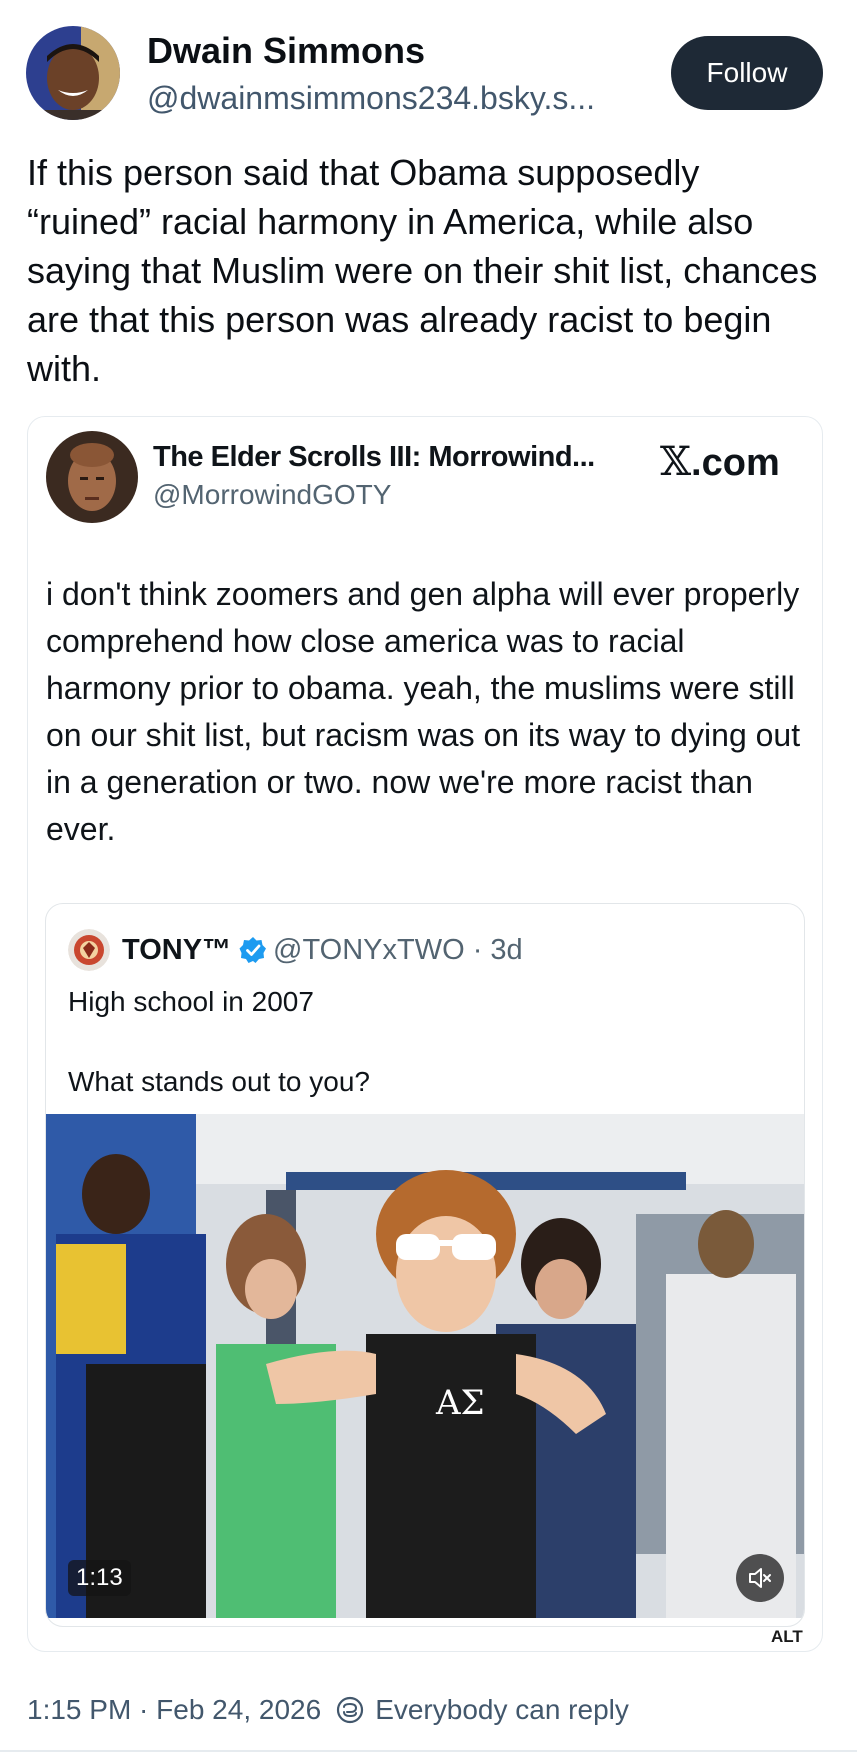 This screenshot has height=1755, width=857. What do you see at coordinates (191, 1001) in the screenshot?
I see `quote-text-line-1: High school in 2007` at bounding box center [191, 1001].